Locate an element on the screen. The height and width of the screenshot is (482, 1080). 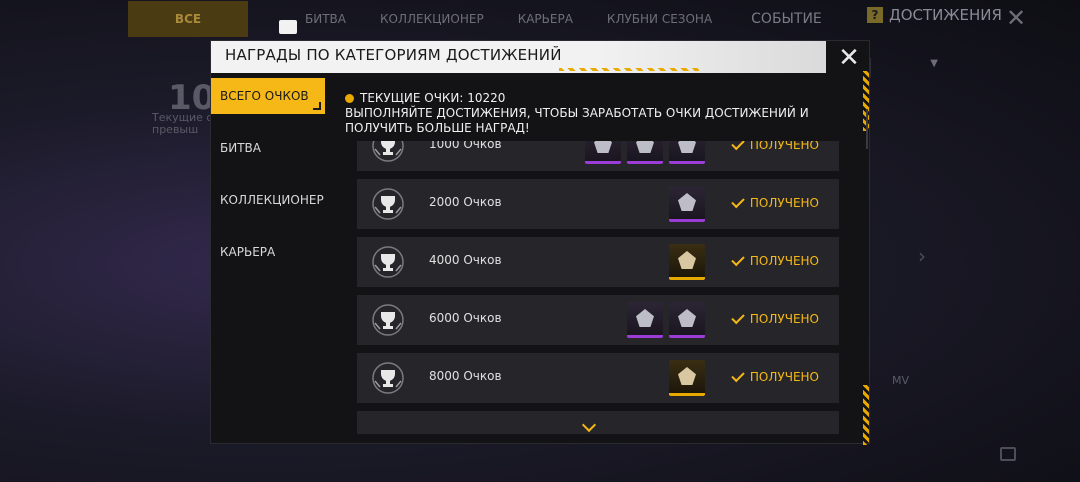
share-icon is located at coordinates (1008, 454).